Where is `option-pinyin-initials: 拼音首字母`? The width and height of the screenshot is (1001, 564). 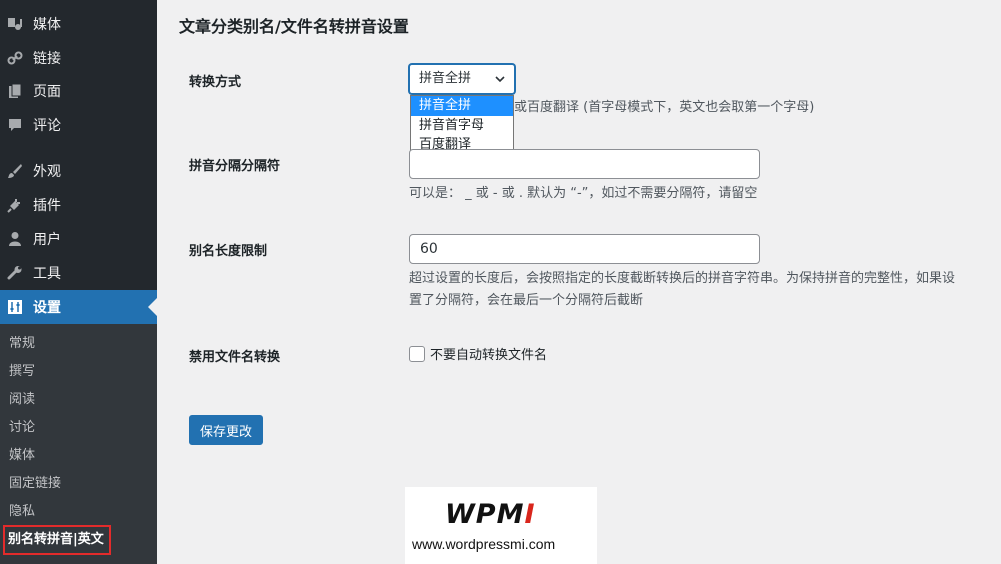 option-pinyin-initials: 拼音首字母 is located at coordinates (462, 126).